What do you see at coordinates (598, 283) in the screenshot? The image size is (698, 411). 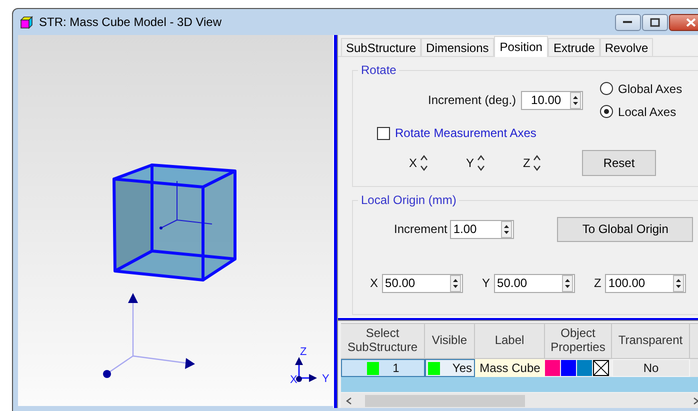 I see `field-label: Z` at bounding box center [598, 283].